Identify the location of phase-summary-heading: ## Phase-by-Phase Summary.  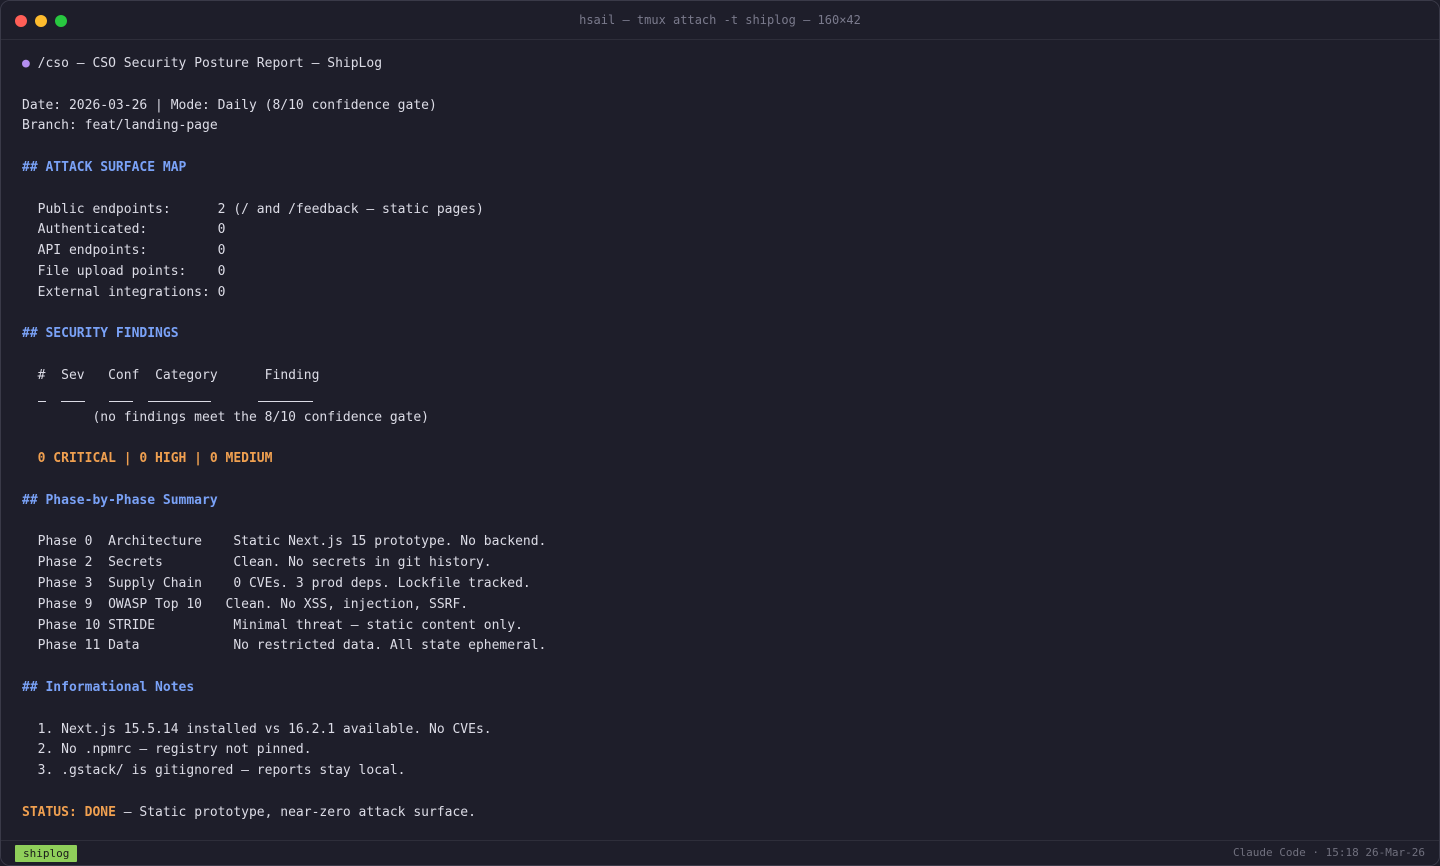
(120, 500).